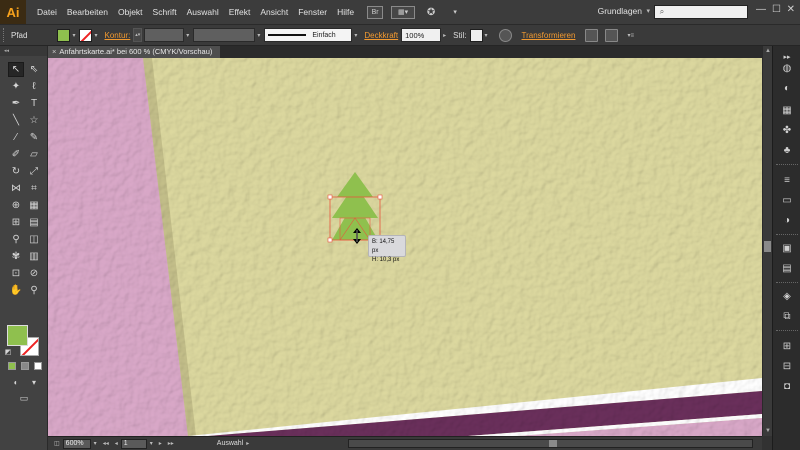 Image resolution: width=800 pixels, height=450 pixels. What do you see at coordinates (308, 35) in the screenshot?
I see `brush-definition-field: Einfach` at bounding box center [308, 35].